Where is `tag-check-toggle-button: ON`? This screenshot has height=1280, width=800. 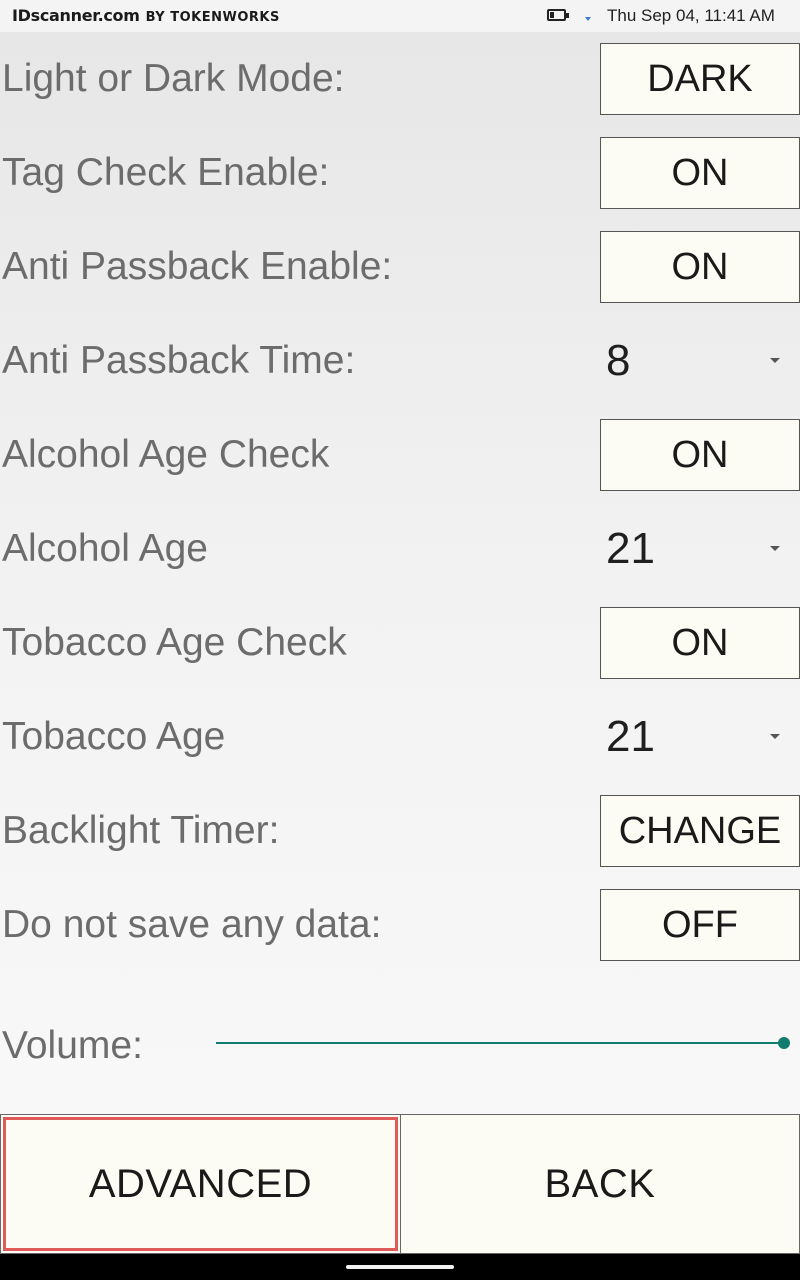
tag-check-toggle-button: ON is located at coordinates (700, 173).